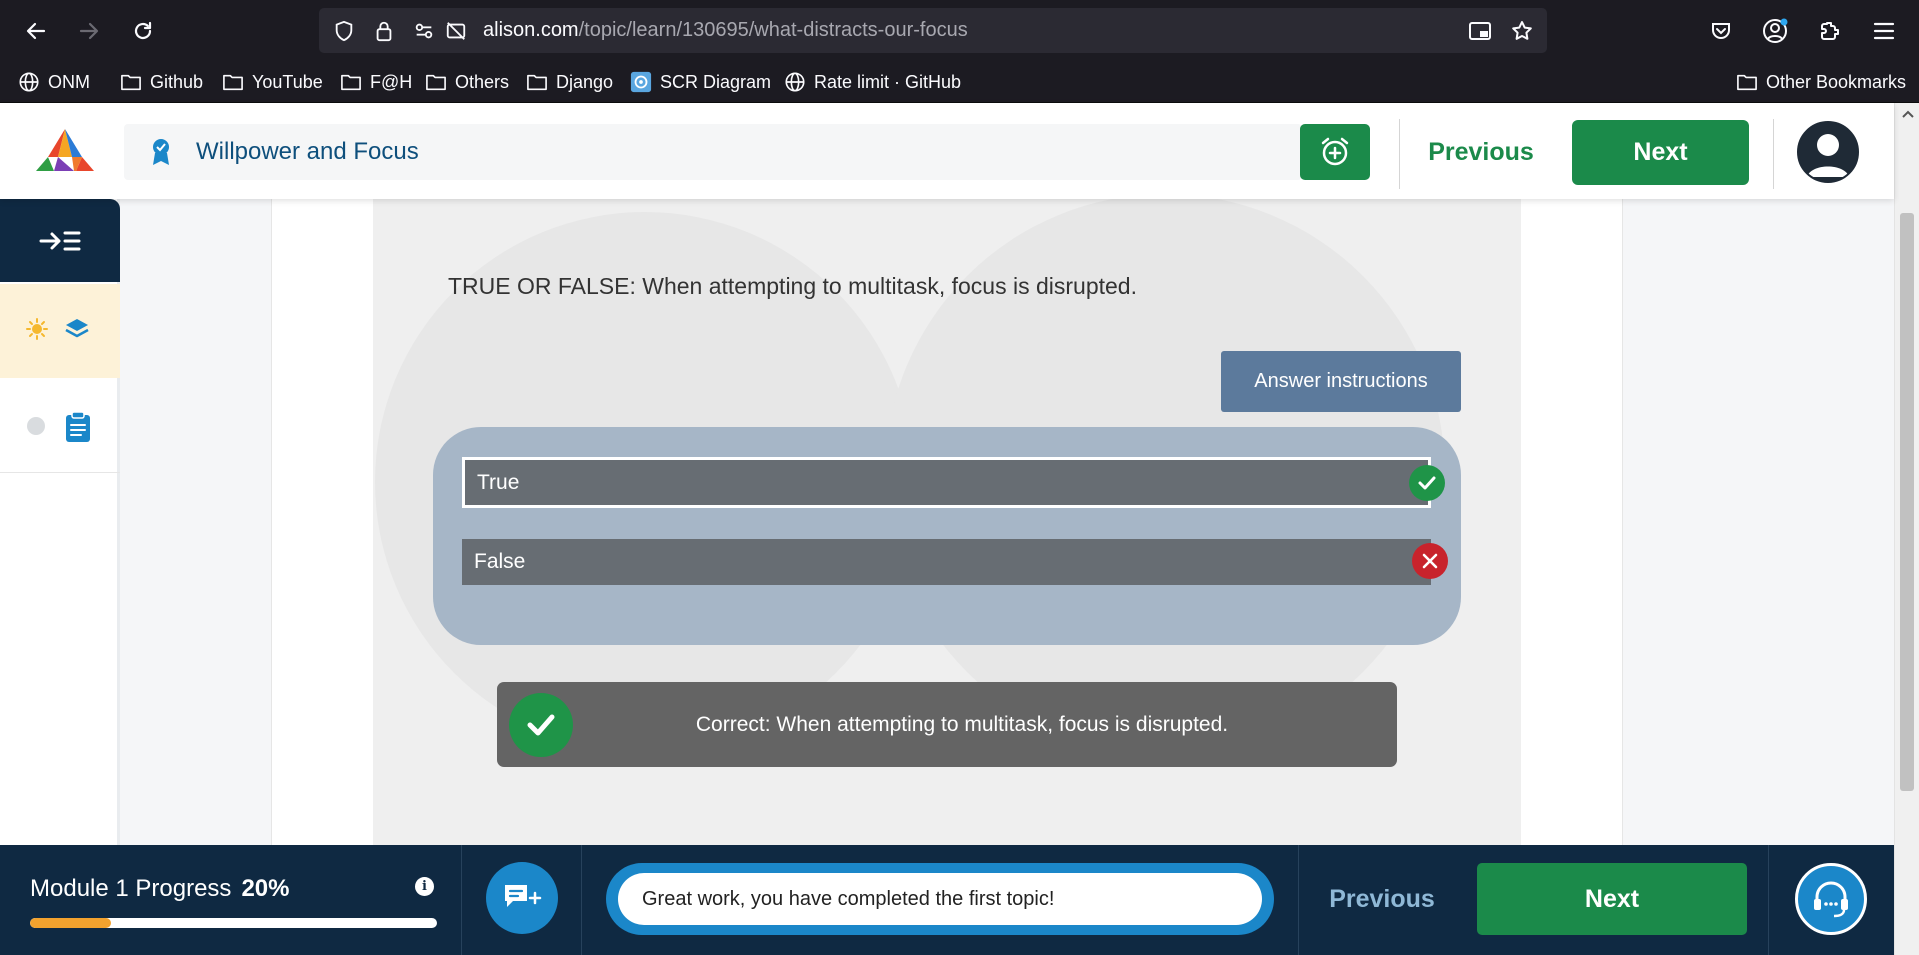 This screenshot has height=955, width=1919. What do you see at coordinates (131, 888) in the screenshot?
I see `module-label: Module 1 Progress` at bounding box center [131, 888].